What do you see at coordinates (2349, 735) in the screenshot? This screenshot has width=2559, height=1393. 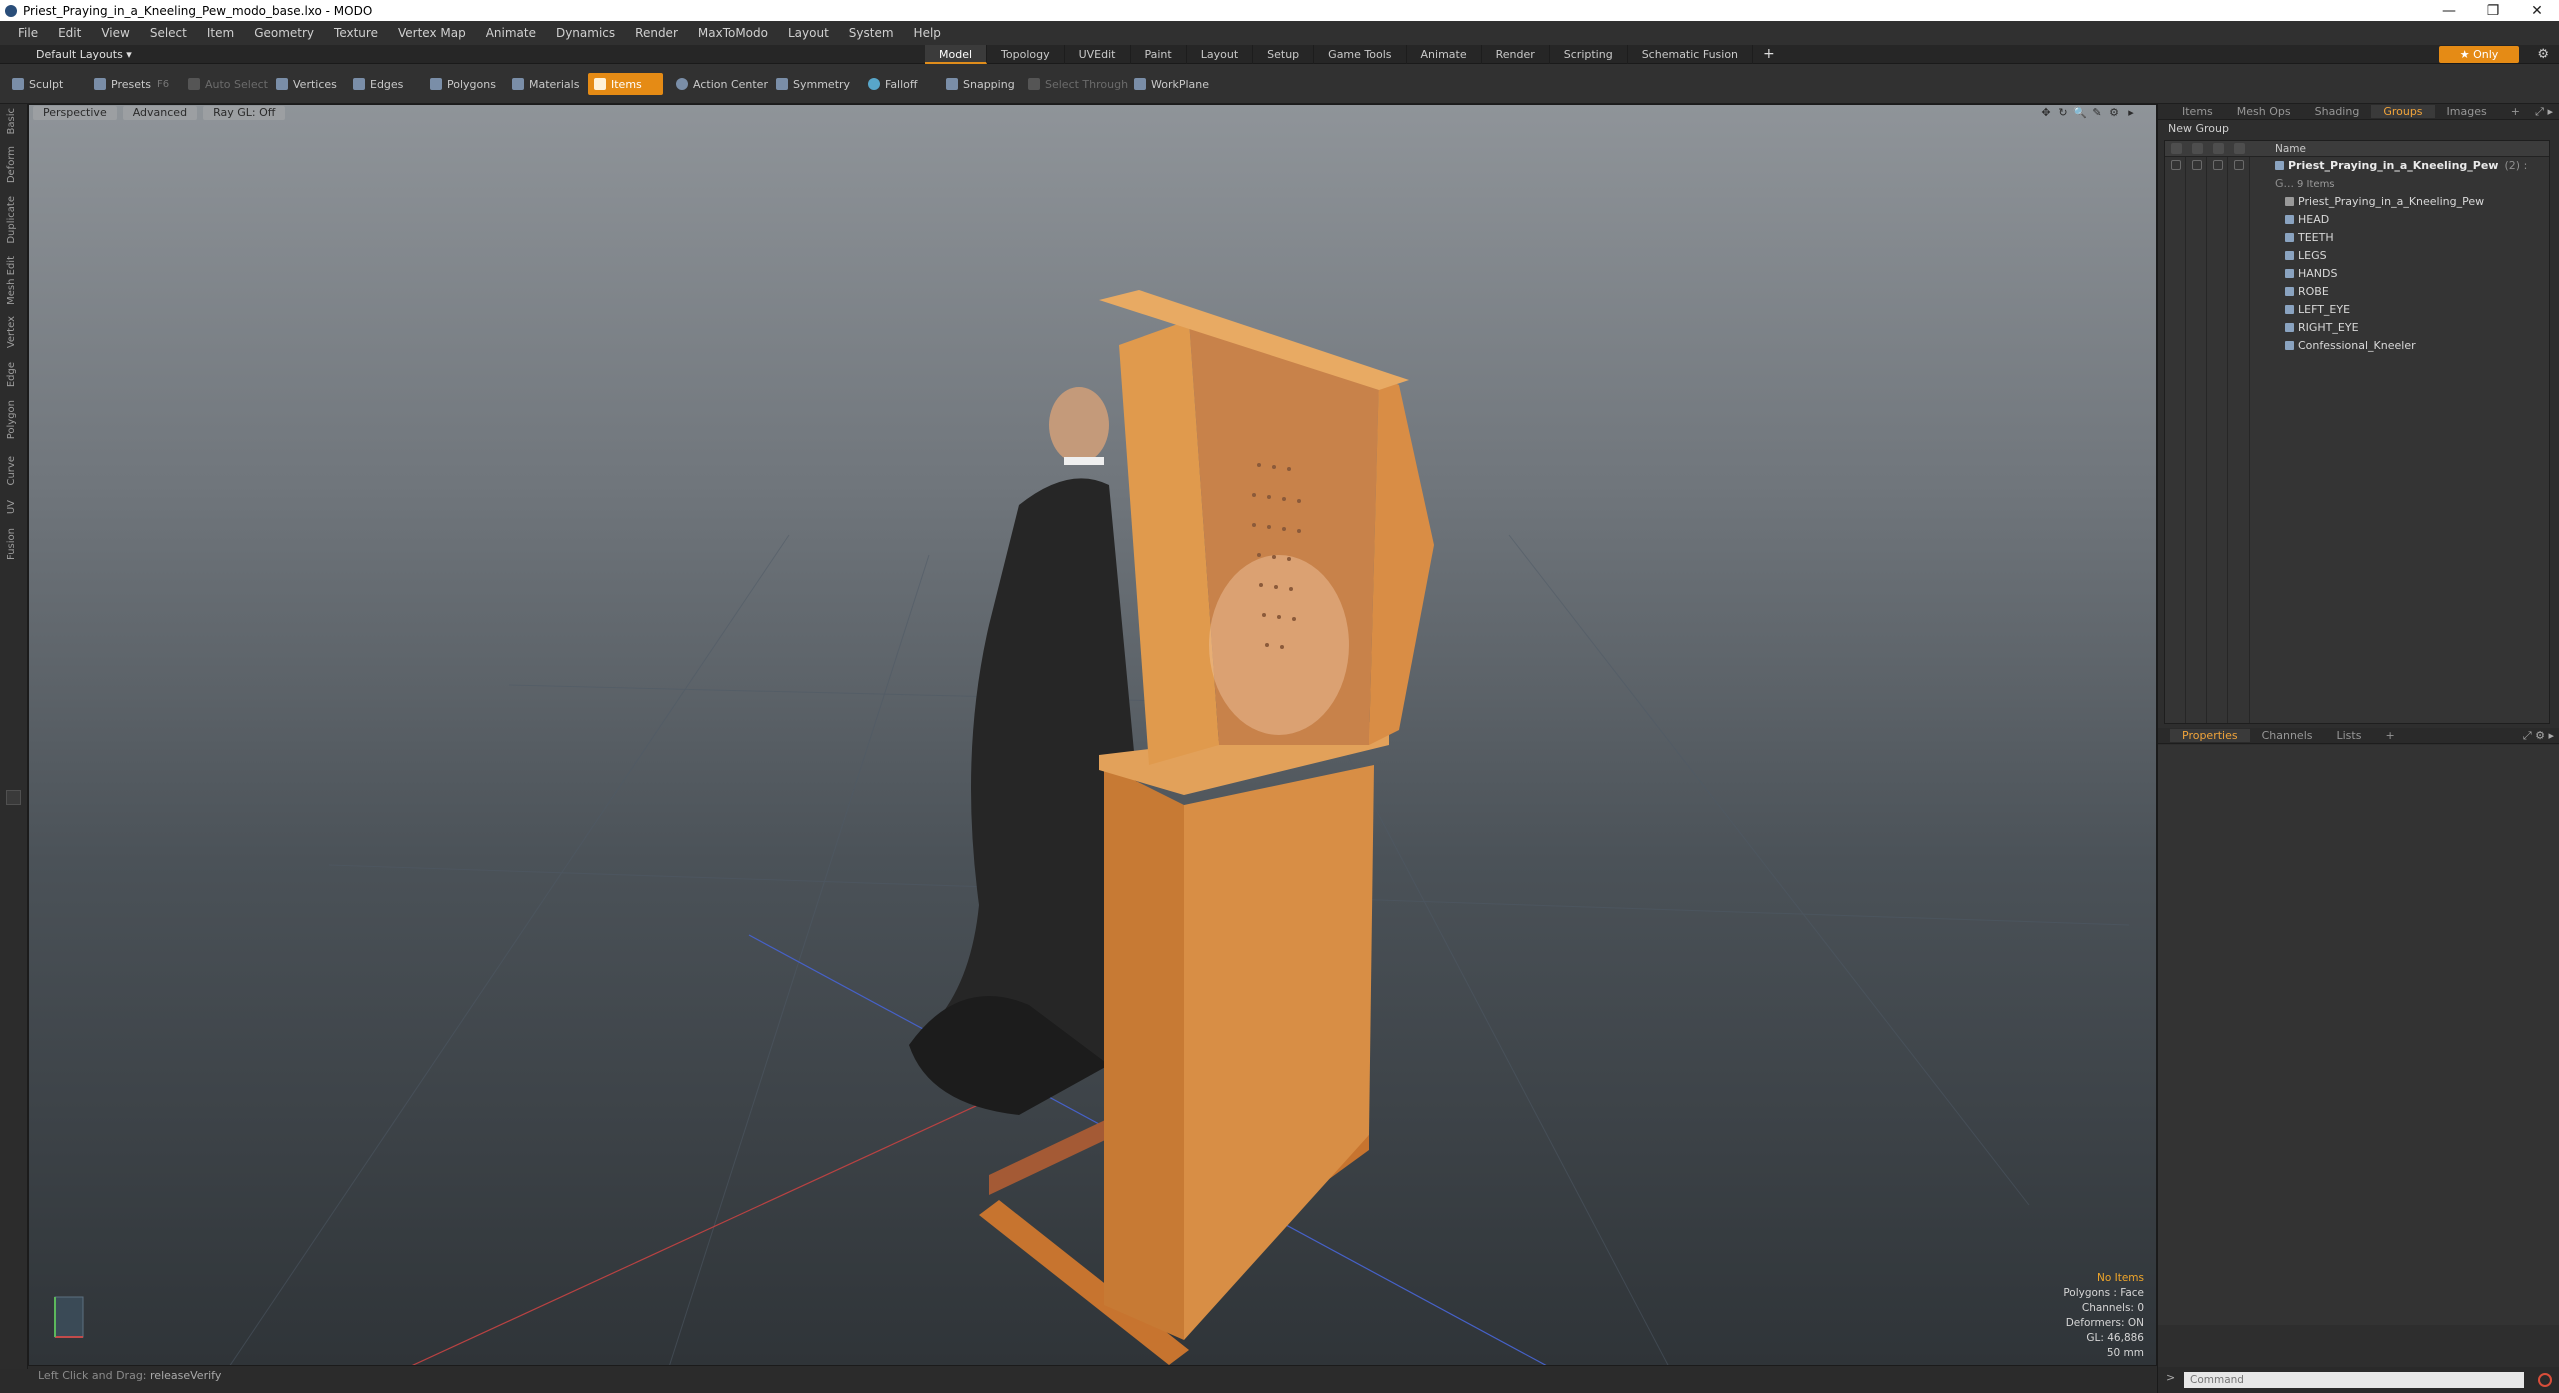 I see `tab-lists: Lists` at bounding box center [2349, 735].